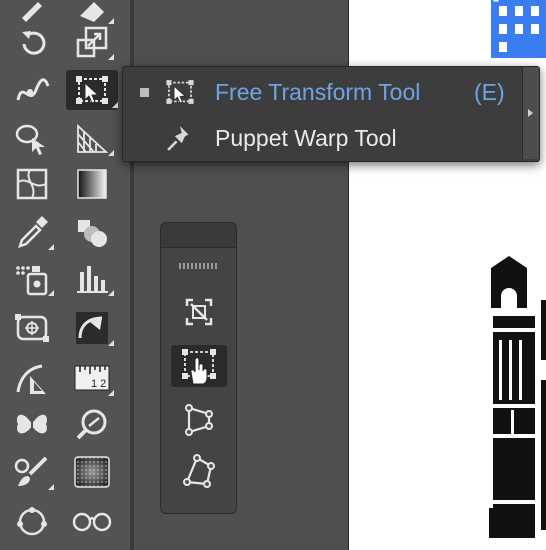 The height and width of the screenshot is (550, 546). I want to click on measure-icon, so click(31, 379).